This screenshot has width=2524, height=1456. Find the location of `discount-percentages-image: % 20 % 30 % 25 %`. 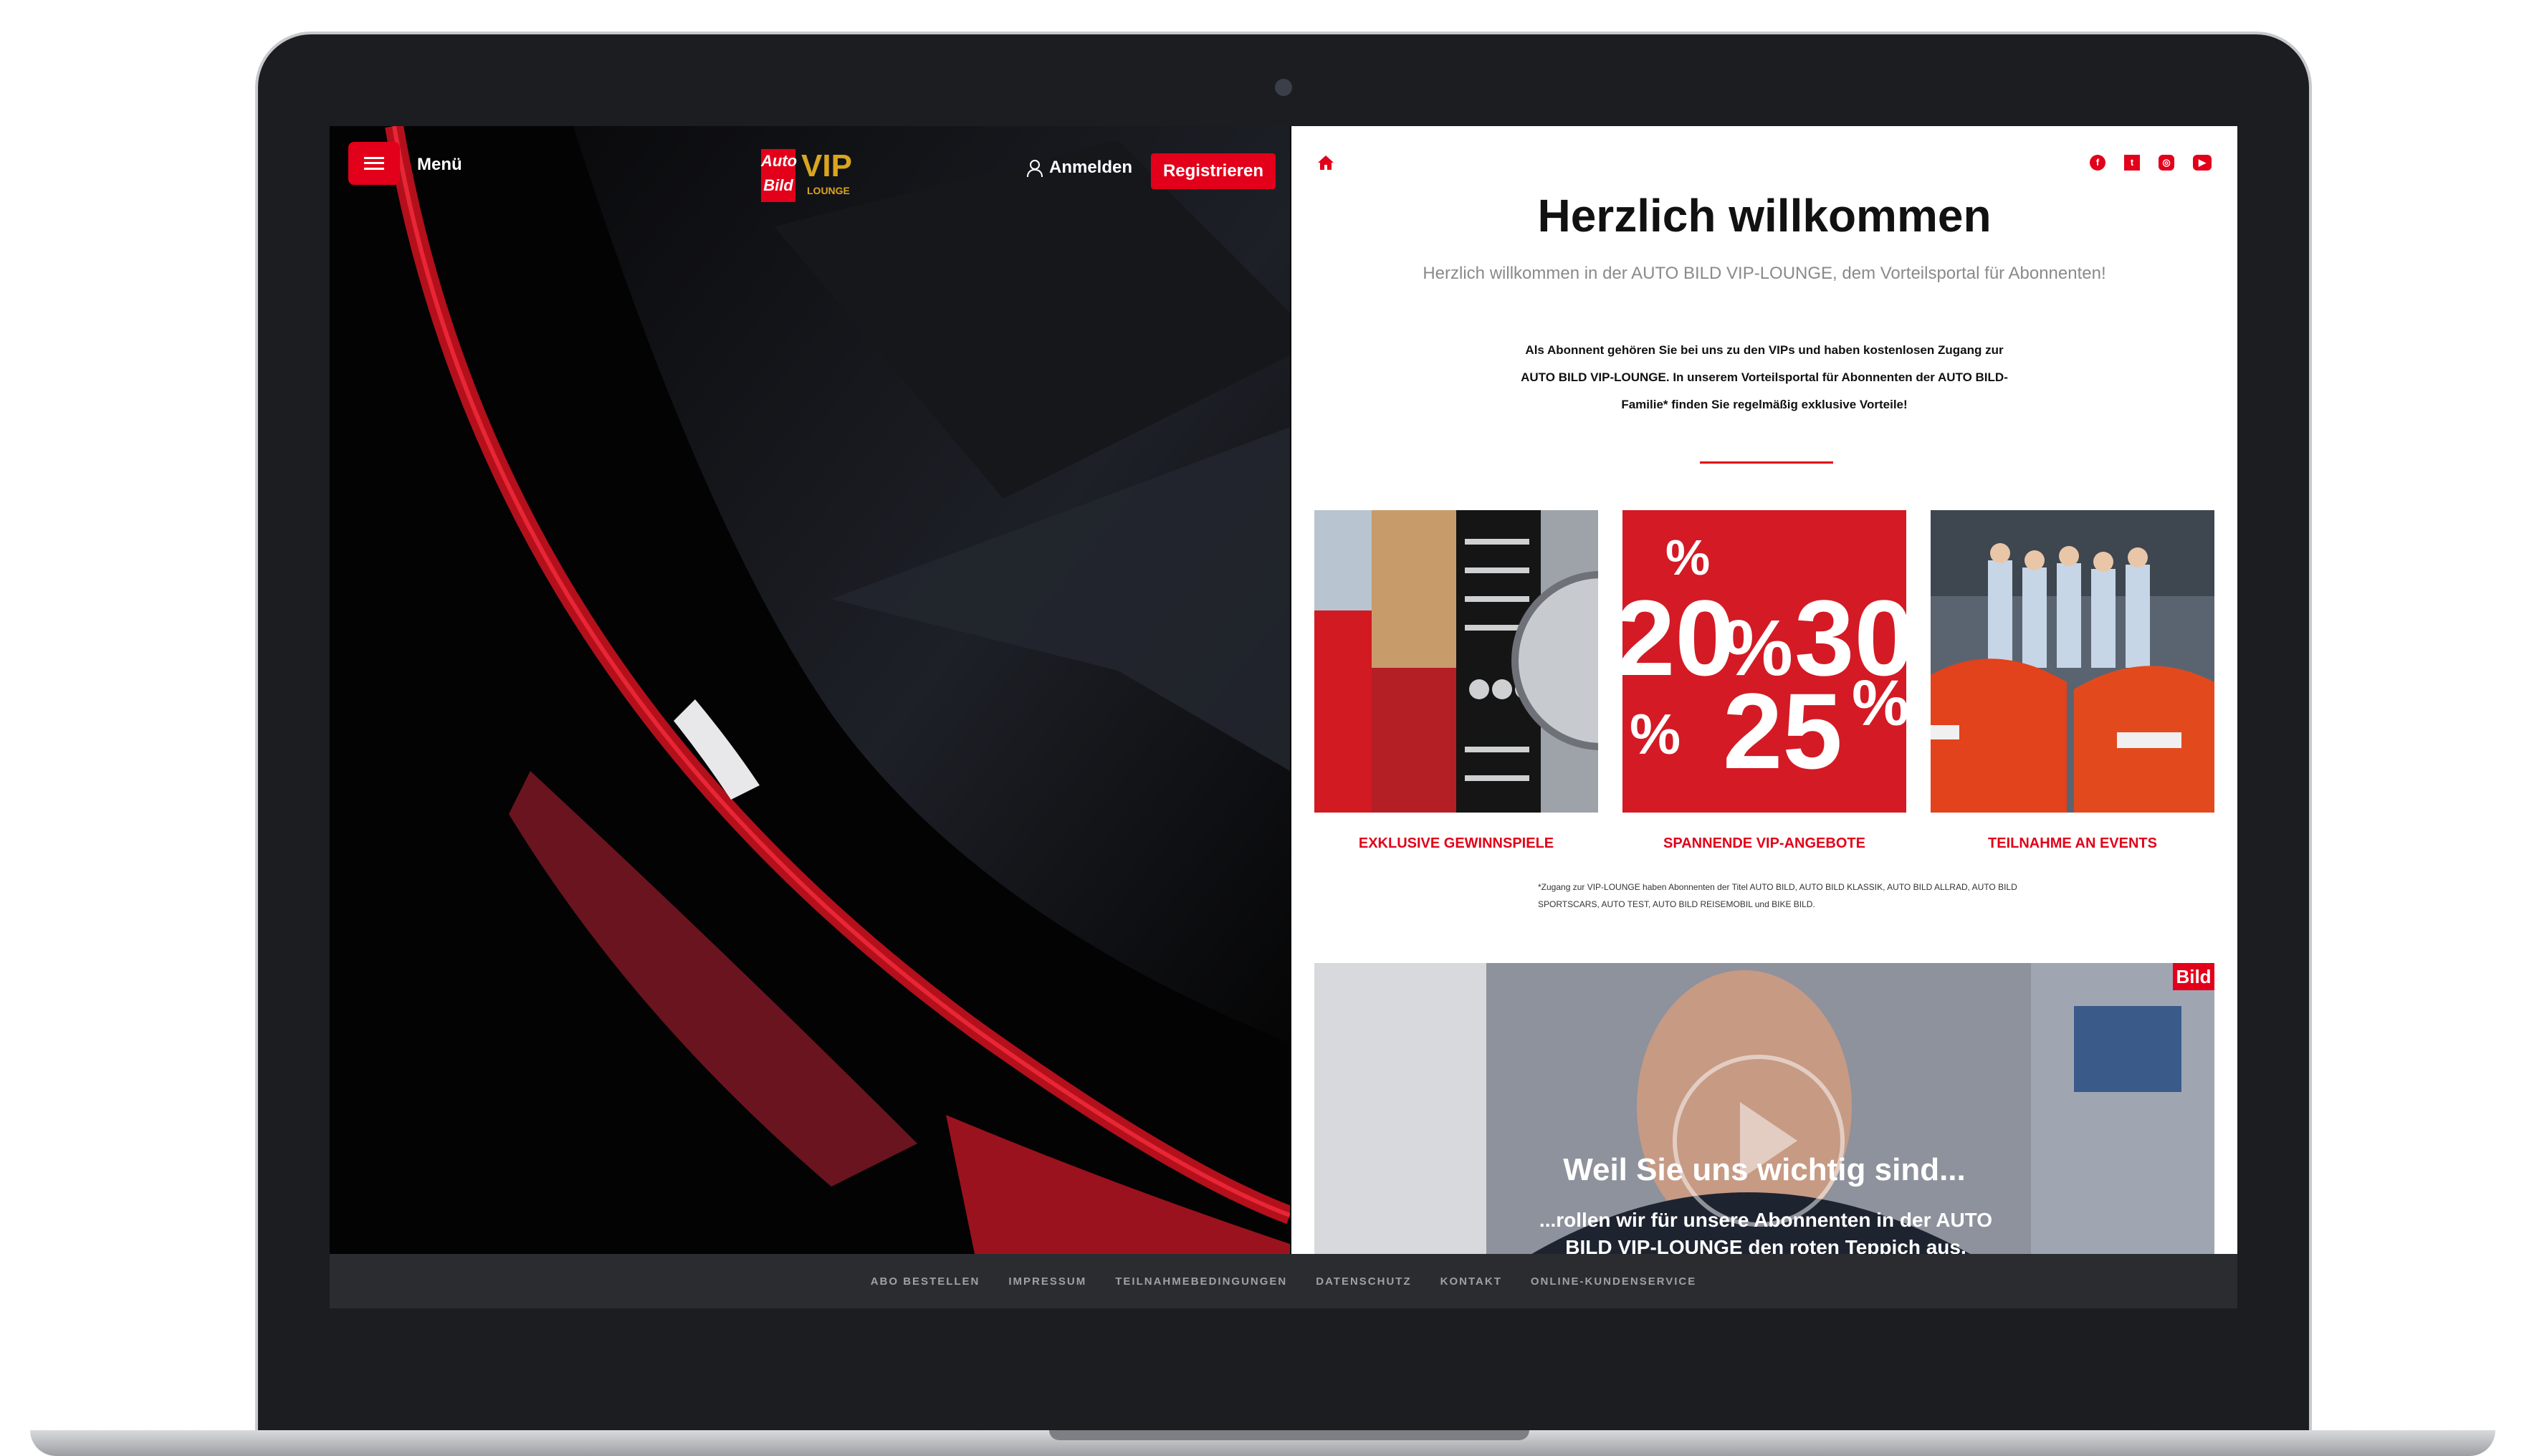

discount-percentages-image: % 20 % 30 % 25 % is located at coordinates (1764, 661).